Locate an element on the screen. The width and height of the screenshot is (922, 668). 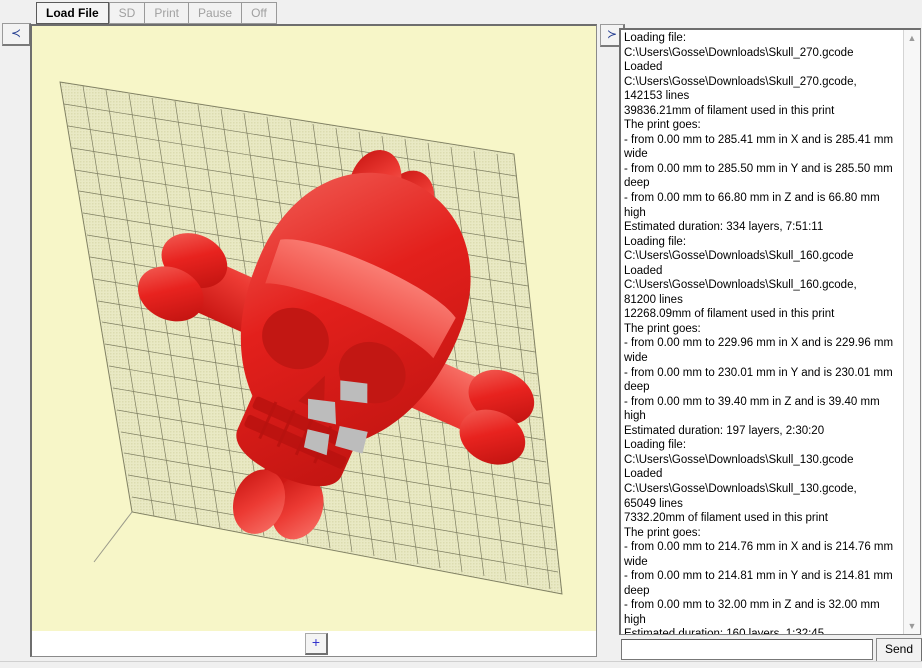
window-bottom-edge is located at coordinates (461, 664).